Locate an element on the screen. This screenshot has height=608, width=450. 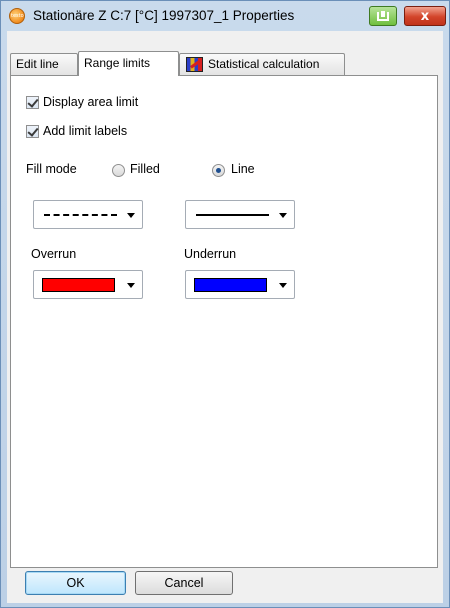
tab-edit-line: Edit line is located at coordinates (44, 64).